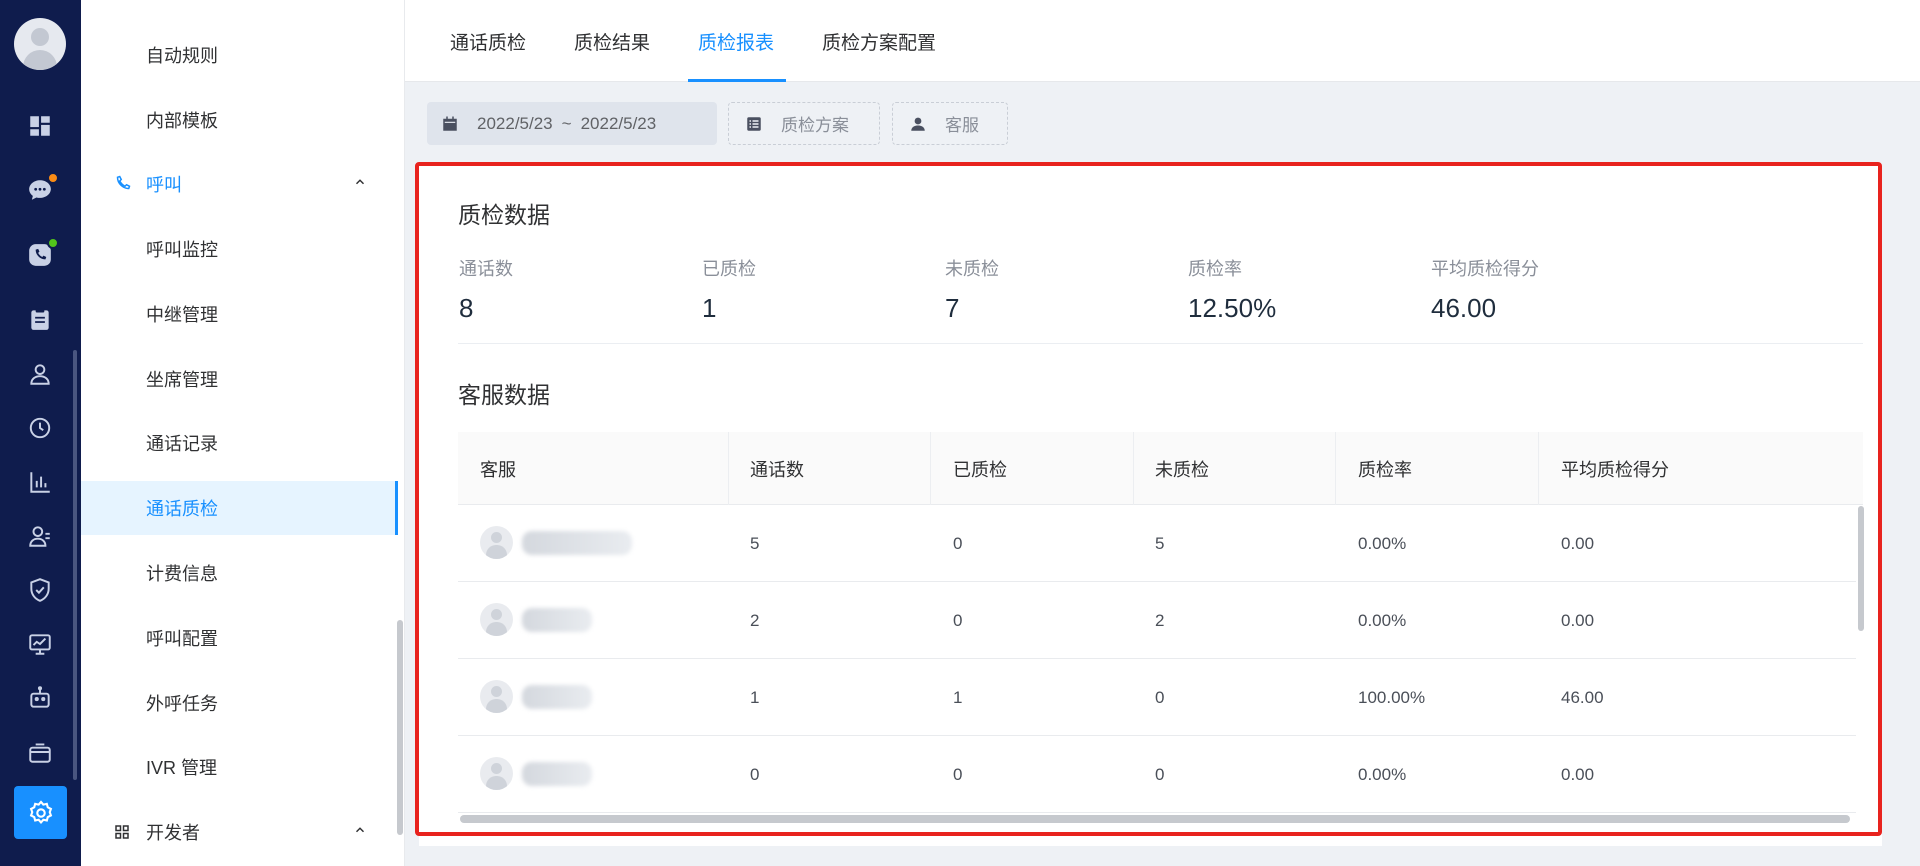 Image resolution: width=1920 pixels, height=866 pixels. What do you see at coordinates (612, 41) in the screenshot?
I see `tab-quality-results: 质检结果` at bounding box center [612, 41].